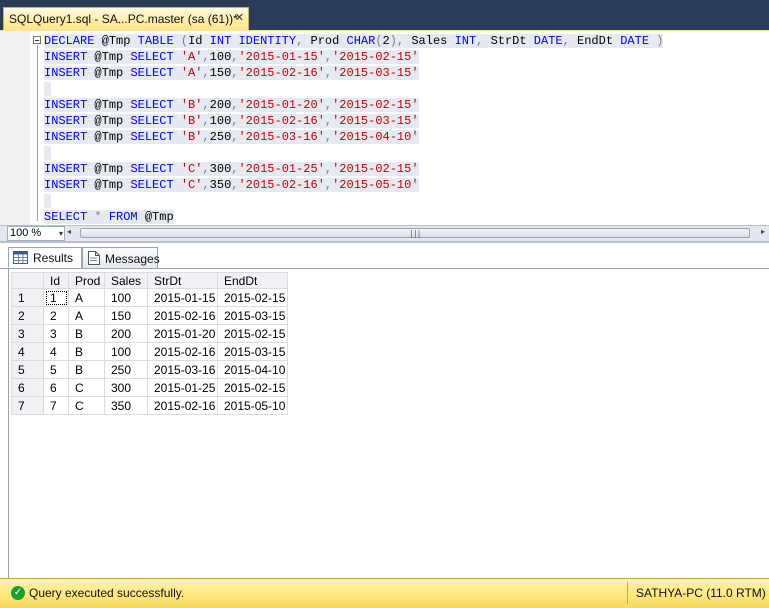 This screenshot has width=769, height=608. I want to click on grid-cell: 2015-03-16, so click(182, 369).